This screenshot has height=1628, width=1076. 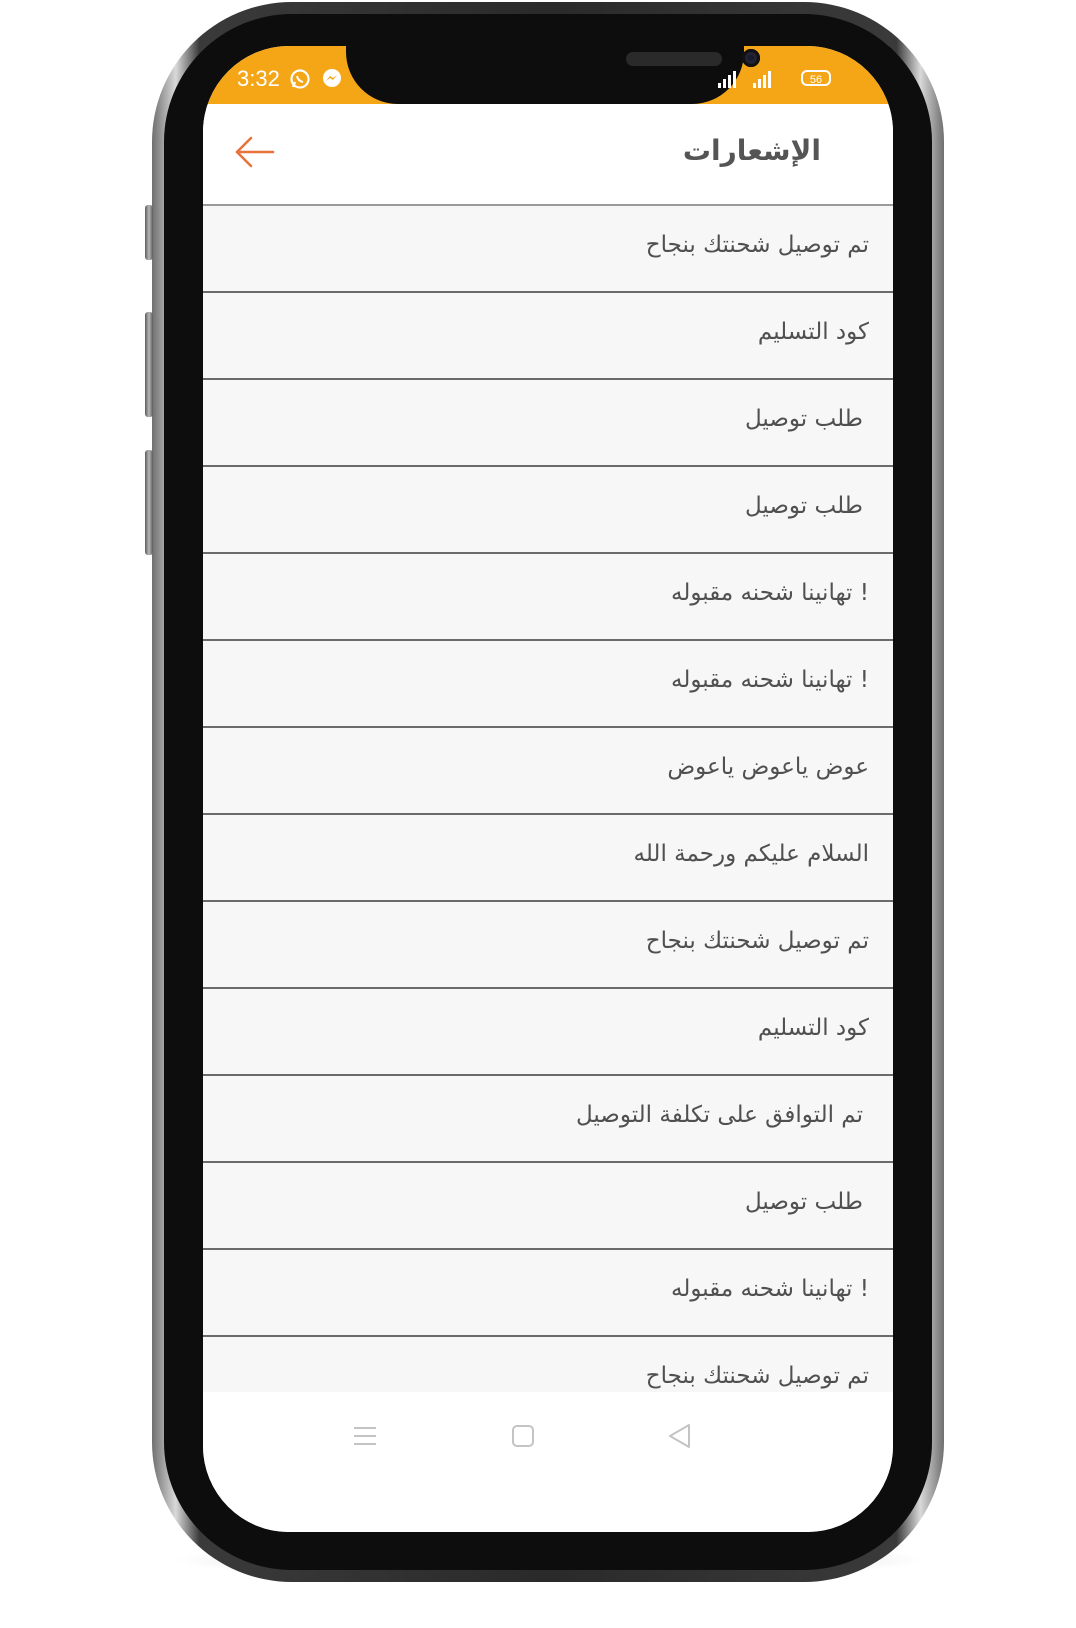 What do you see at coordinates (727, 79) in the screenshot?
I see `signal-strength-icon` at bounding box center [727, 79].